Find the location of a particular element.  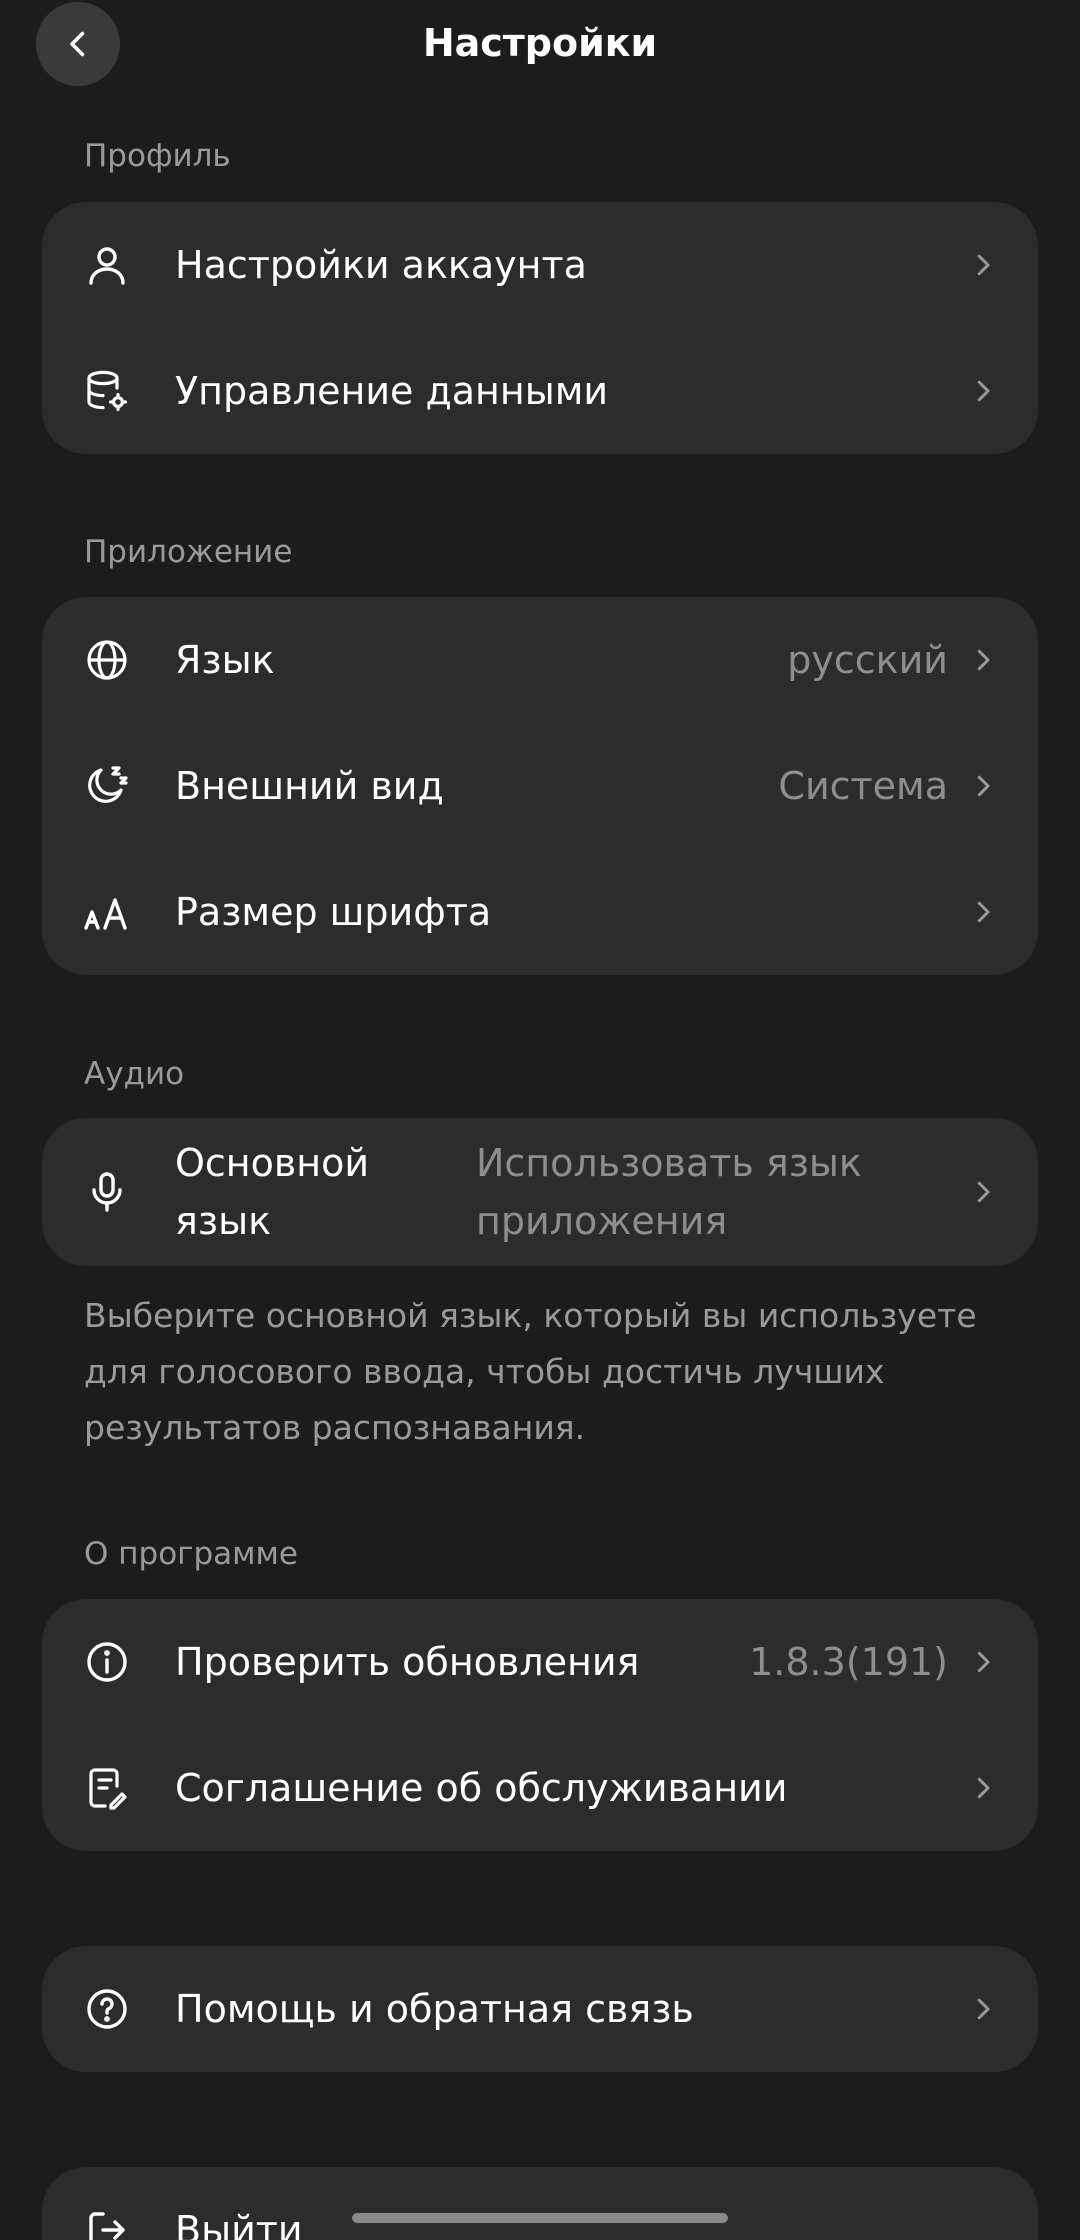

primary-language-value: Использовать язык приложения is located at coordinates (669, 1192).